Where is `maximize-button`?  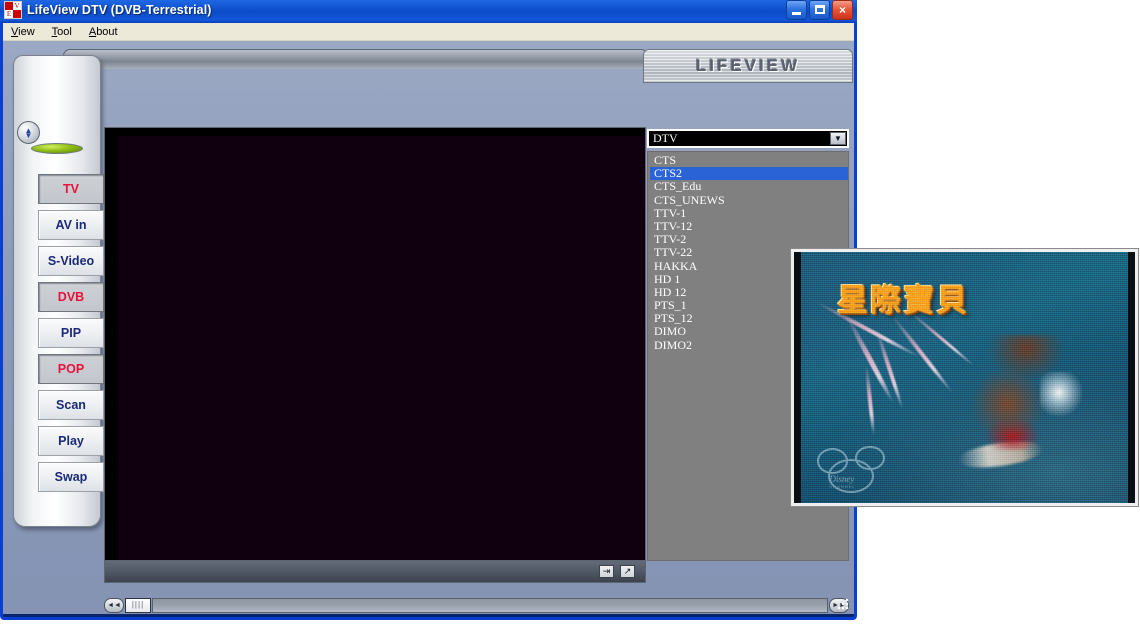 maximize-button is located at coordinates (819, 10).